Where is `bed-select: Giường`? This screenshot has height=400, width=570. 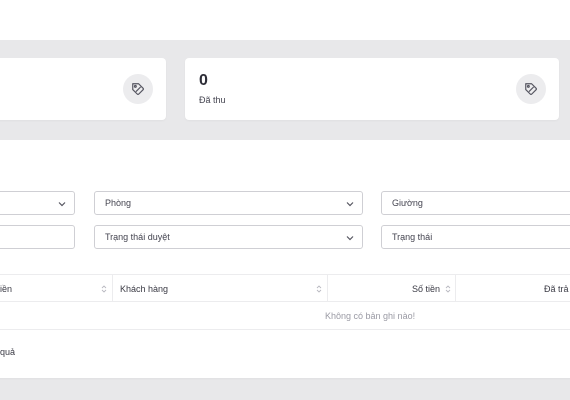 bed-select: Giường is located at coordinates (475, 203).